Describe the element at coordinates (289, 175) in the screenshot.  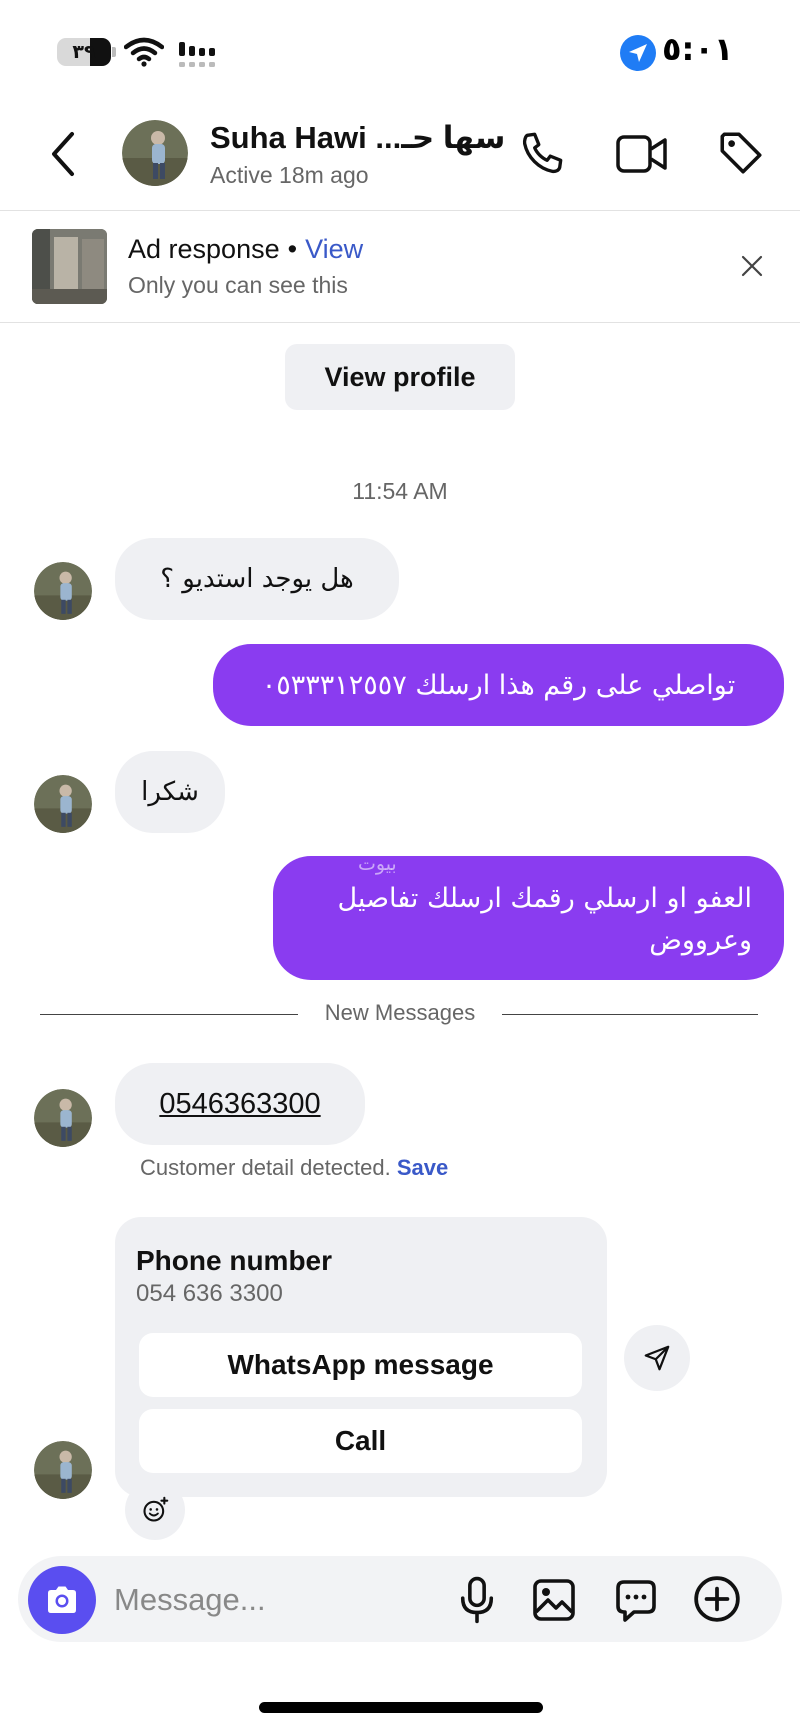
I see `contact-status: Active 18m ago` at that location.